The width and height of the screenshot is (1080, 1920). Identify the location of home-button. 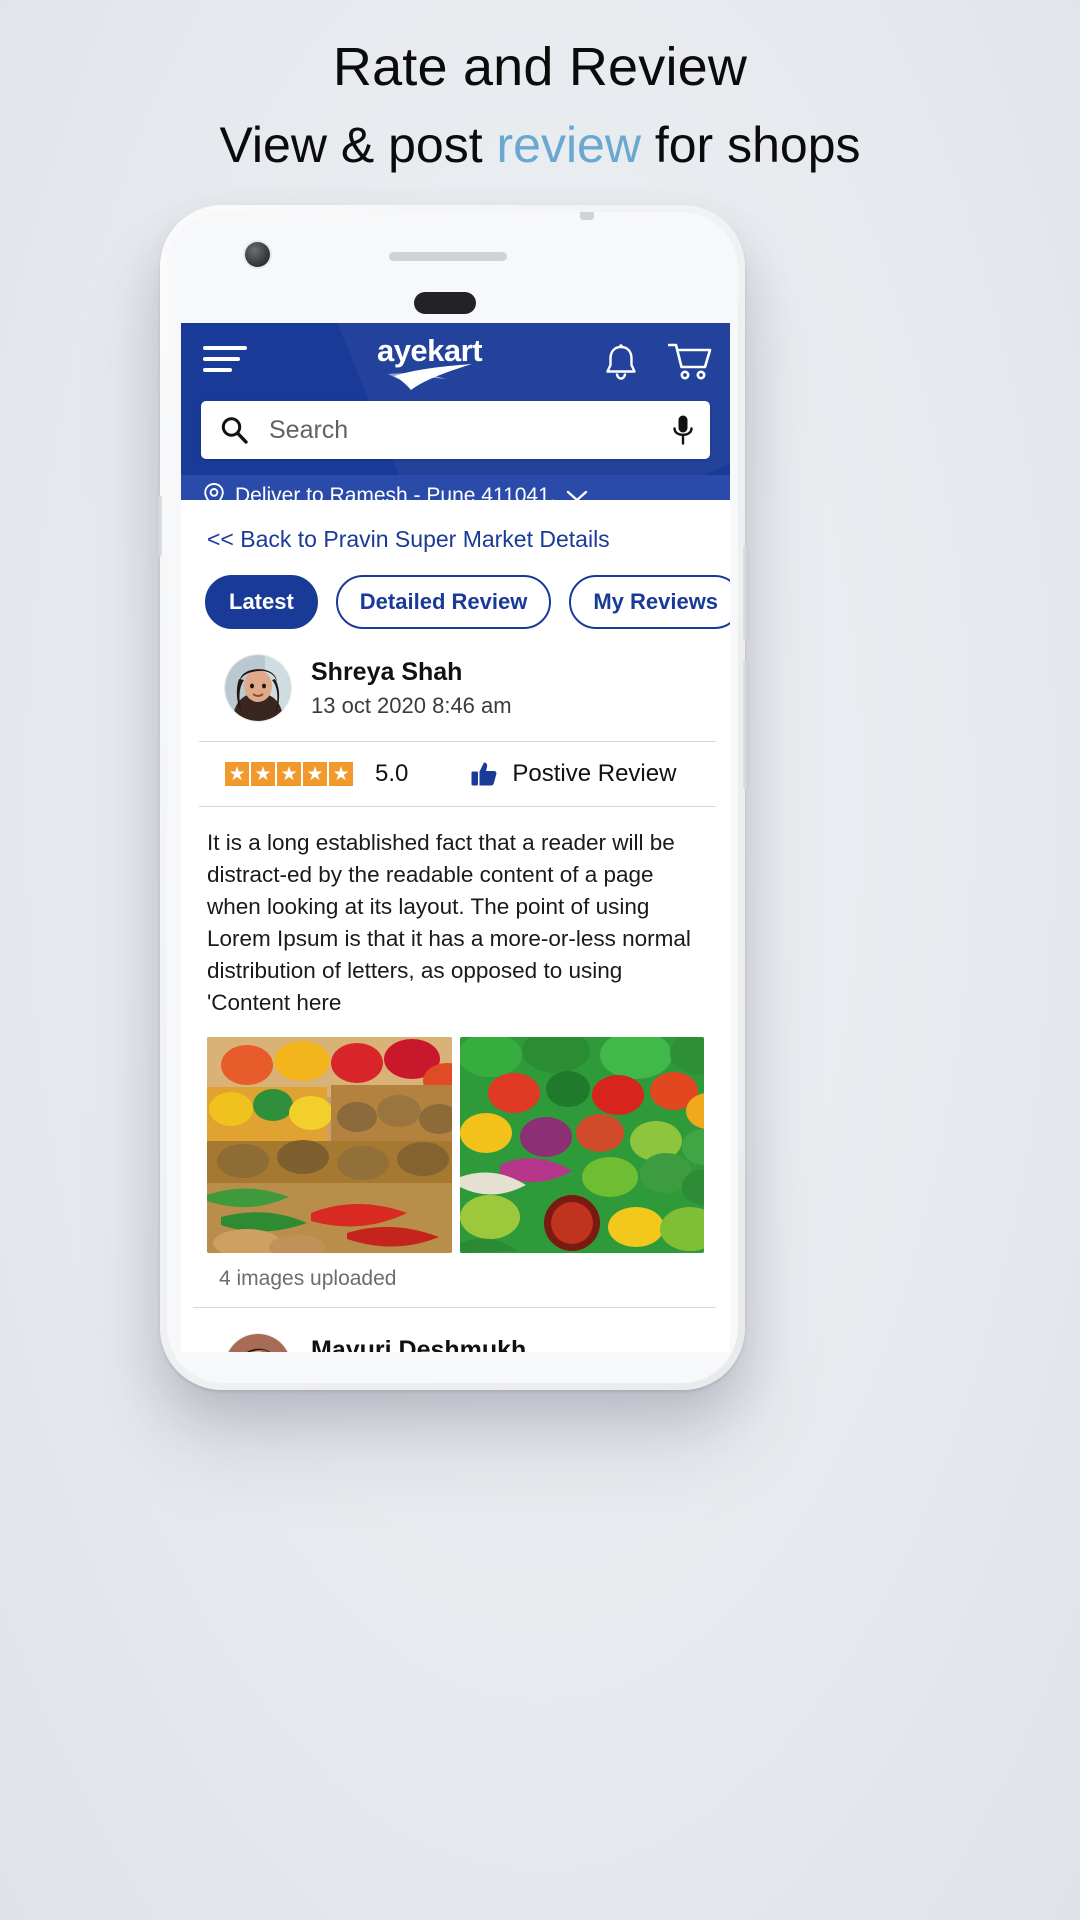
(445, 303).